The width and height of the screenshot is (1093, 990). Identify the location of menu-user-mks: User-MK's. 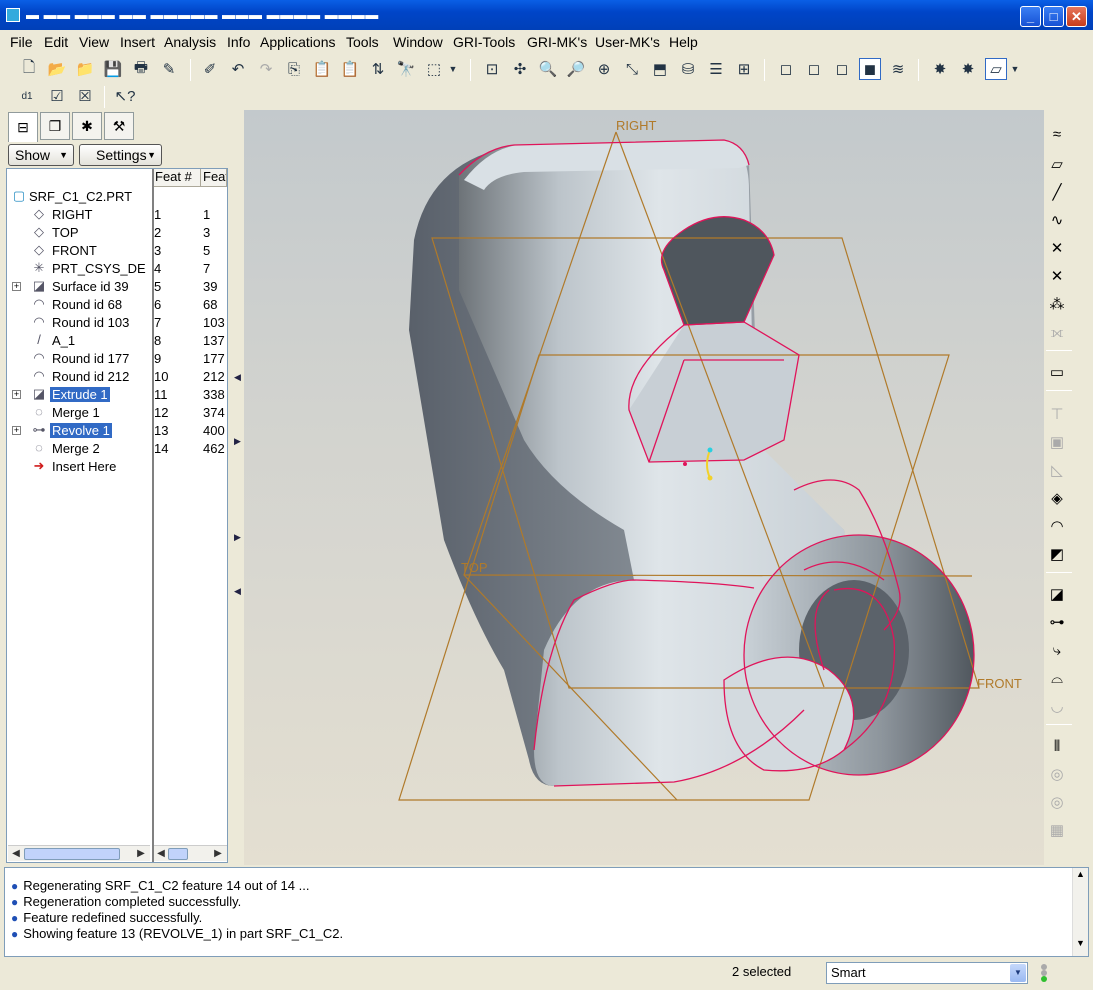
(627, 42).